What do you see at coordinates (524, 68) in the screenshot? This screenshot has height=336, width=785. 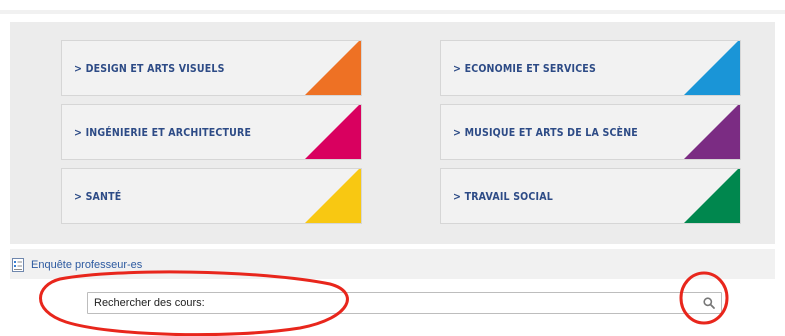 I see `category-label: > ECONOMIE ET SERVICES` at bounding box center [524, 68].